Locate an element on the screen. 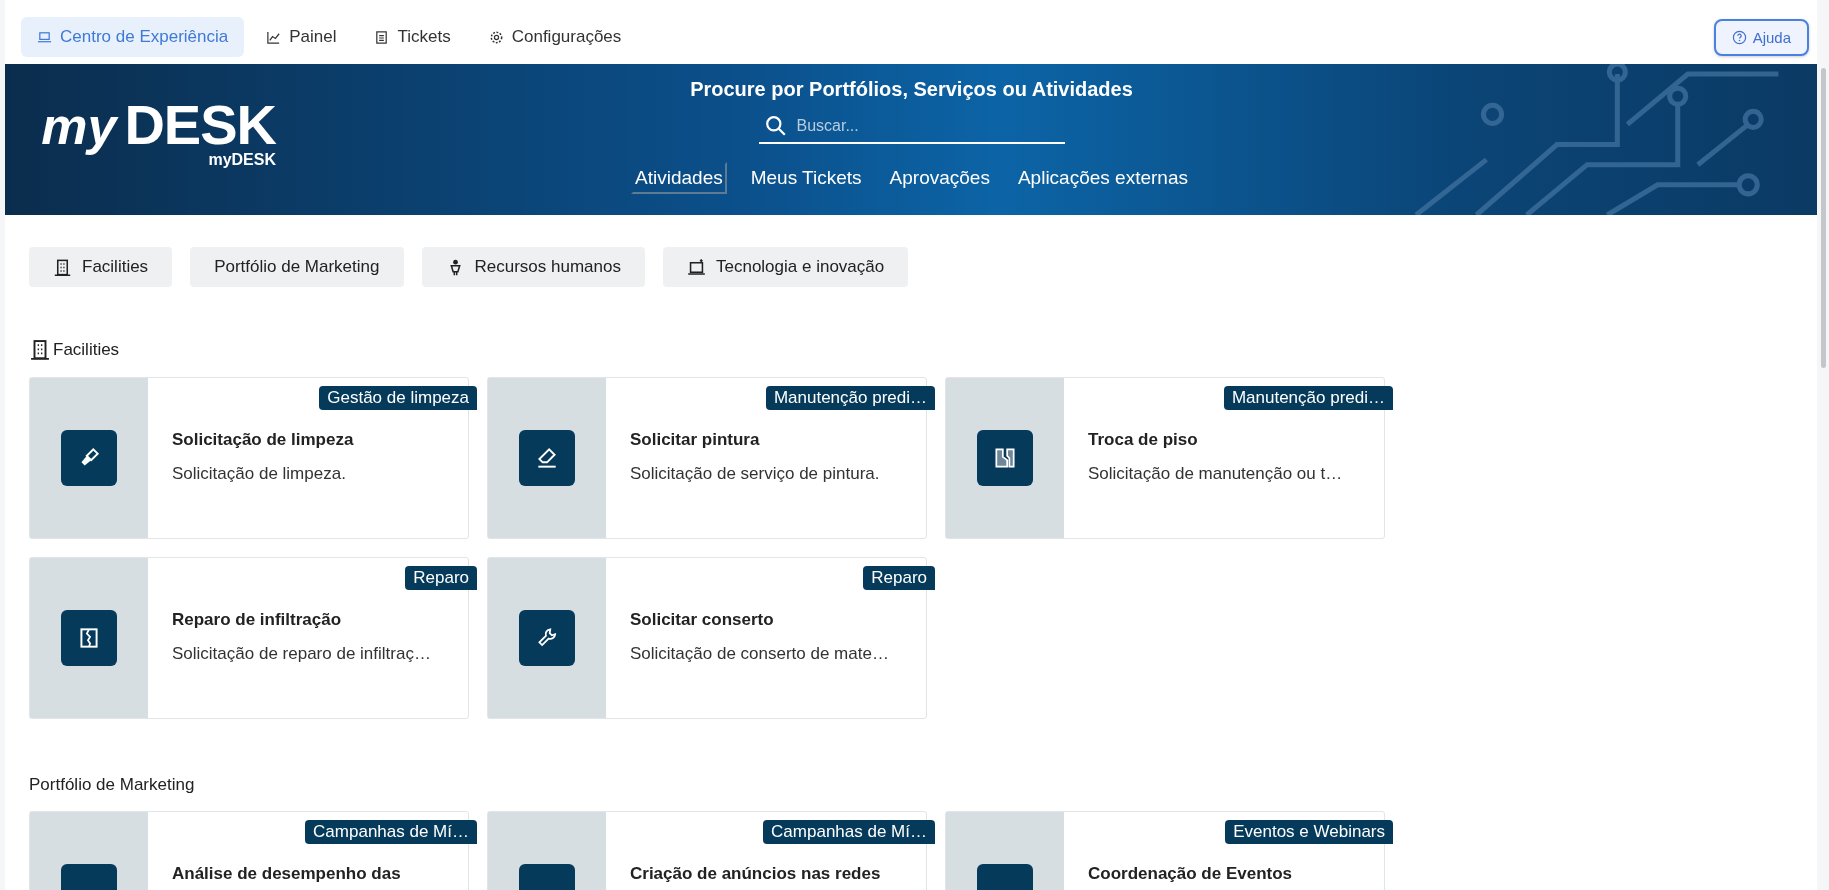 The height and width of the screenshot is (890, 1829). category-filter: Facilities is located at coordinates (101, 267).